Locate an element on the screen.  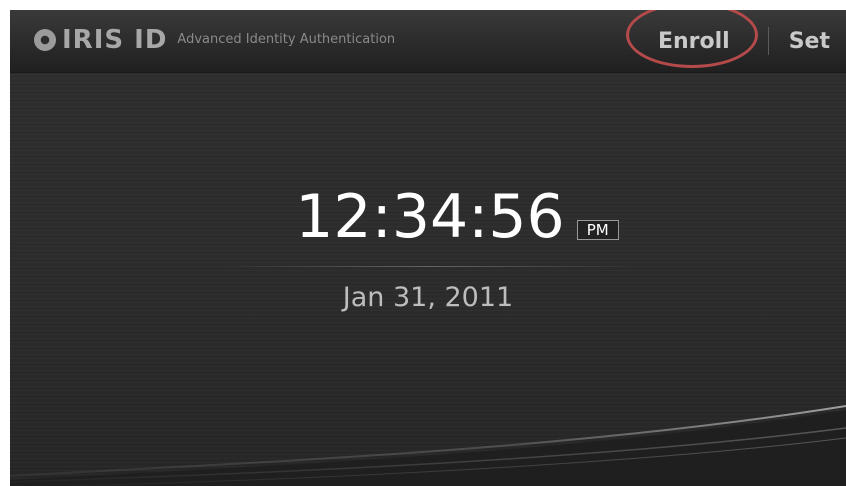
clock-time: 12:34:56 is located at coordinates (430, 217).